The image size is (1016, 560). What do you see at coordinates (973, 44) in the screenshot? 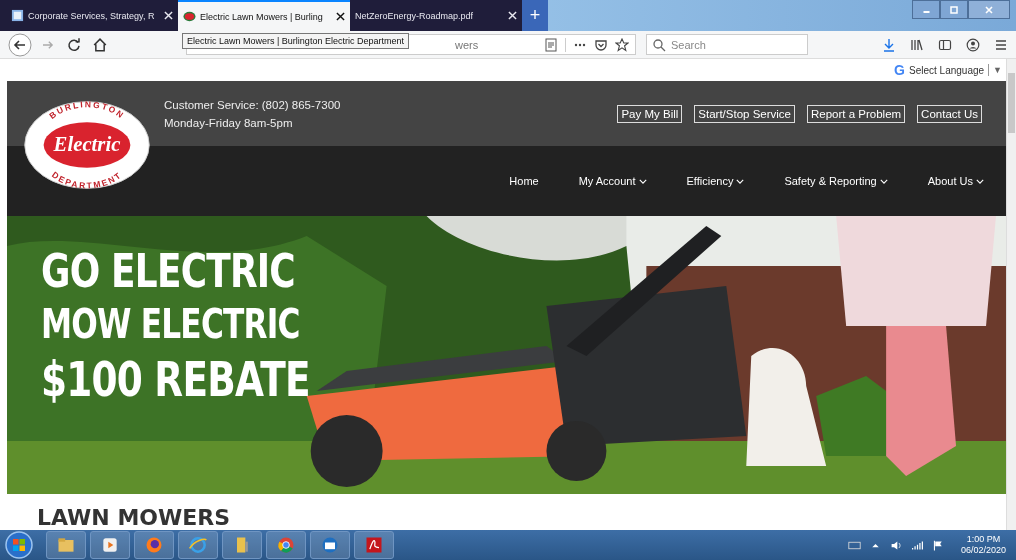
I see `account-icon` at bounding box center [973, 44].